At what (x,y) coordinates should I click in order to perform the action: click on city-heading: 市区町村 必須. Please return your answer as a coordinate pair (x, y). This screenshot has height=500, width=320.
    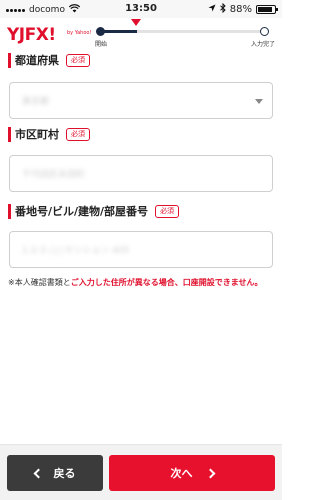
    Looking at the image, I should click on (49, 134).